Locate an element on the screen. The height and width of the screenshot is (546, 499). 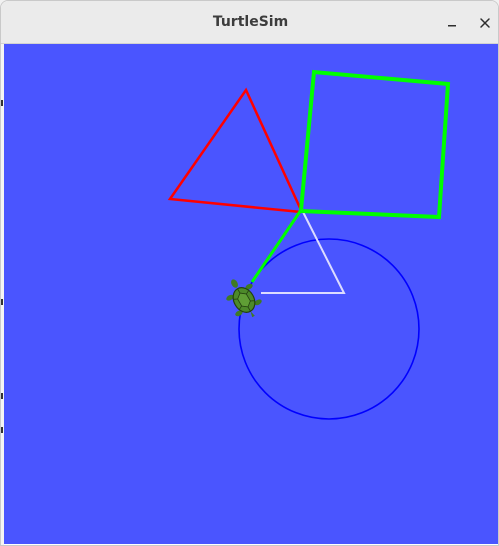
close-icon is located at coordinates (485, 23).